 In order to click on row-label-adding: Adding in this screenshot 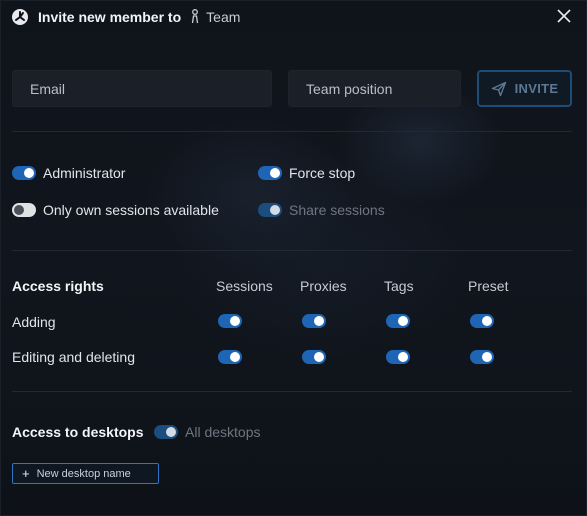, I will do `click(34, 322)`.